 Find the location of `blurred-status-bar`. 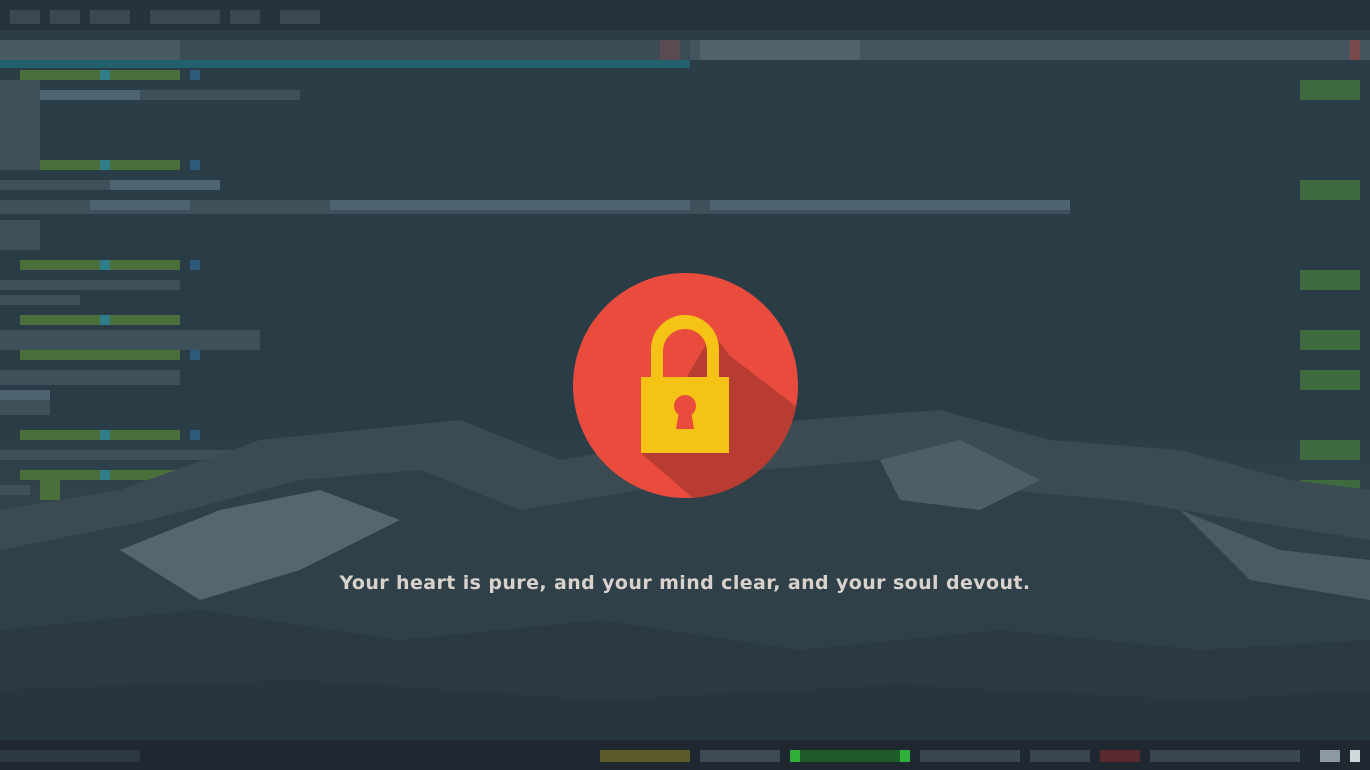

blurred-status-bar is located at coordinates (685, 755).